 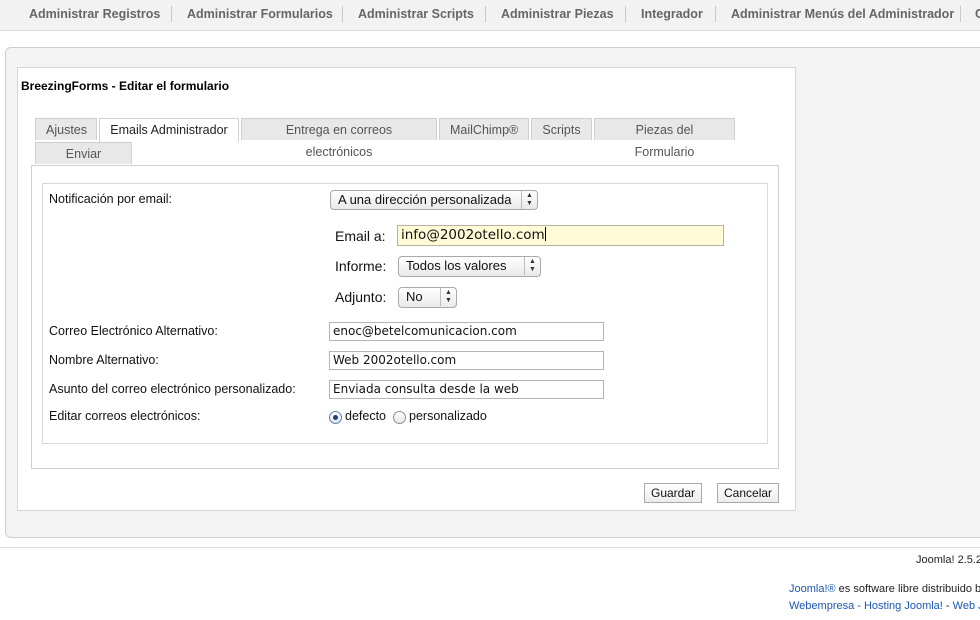 I want to click on alt-name-label: Nombre Alternativo:, so click(x=104, y=360).